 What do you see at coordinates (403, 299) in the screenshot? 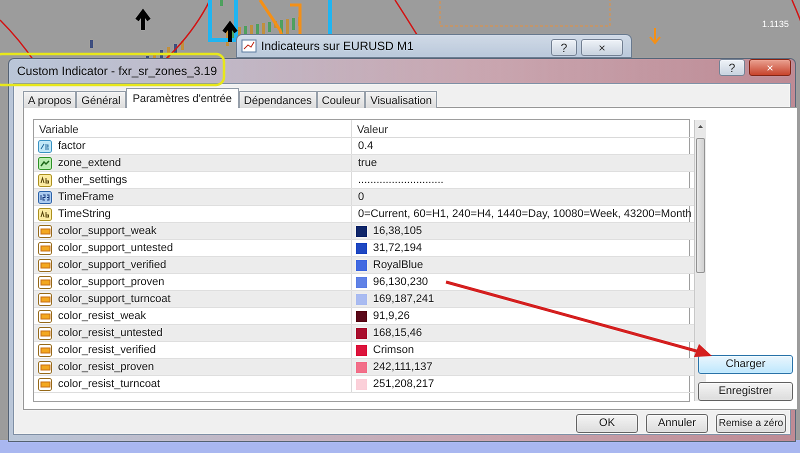
I see `parameter-value: 169,187,241` at bounding box center [403, 299].